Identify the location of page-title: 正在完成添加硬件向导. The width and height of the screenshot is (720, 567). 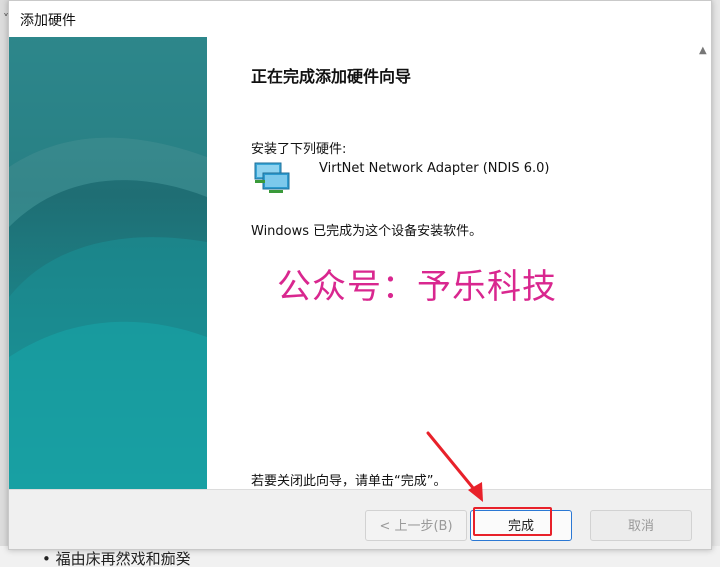
(331, 76).